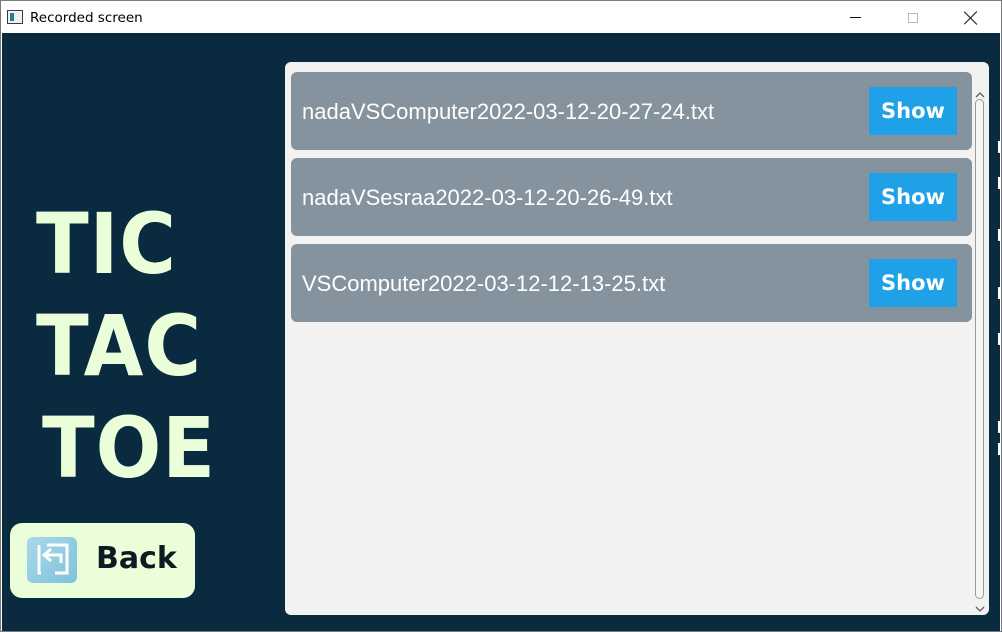 This screenshot has width=1002, height=632. Describe the element at coordinates (52, 560) in the screenshot. I see `back-arrow-icon` at that location.